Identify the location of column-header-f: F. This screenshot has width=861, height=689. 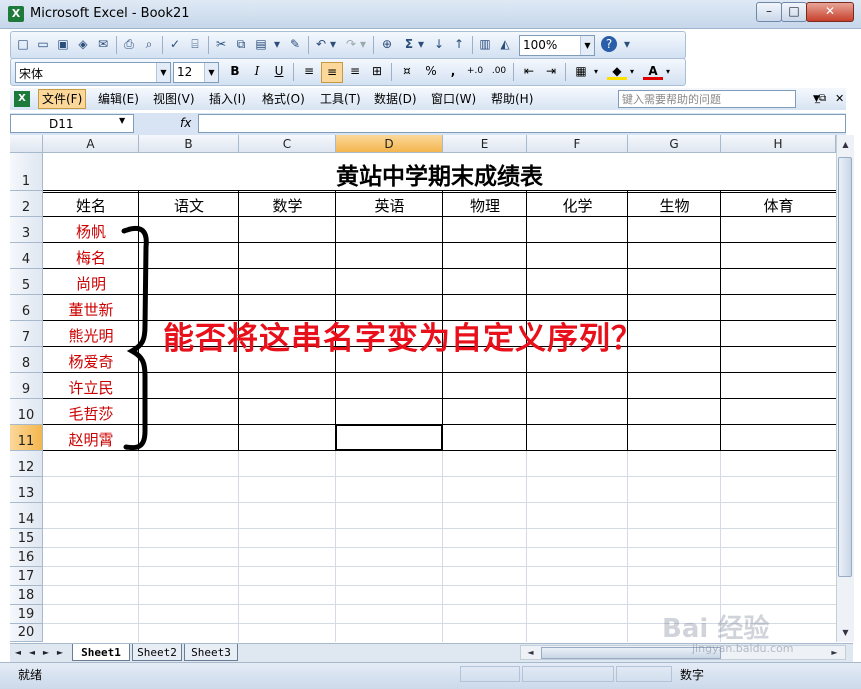
(577, 144).